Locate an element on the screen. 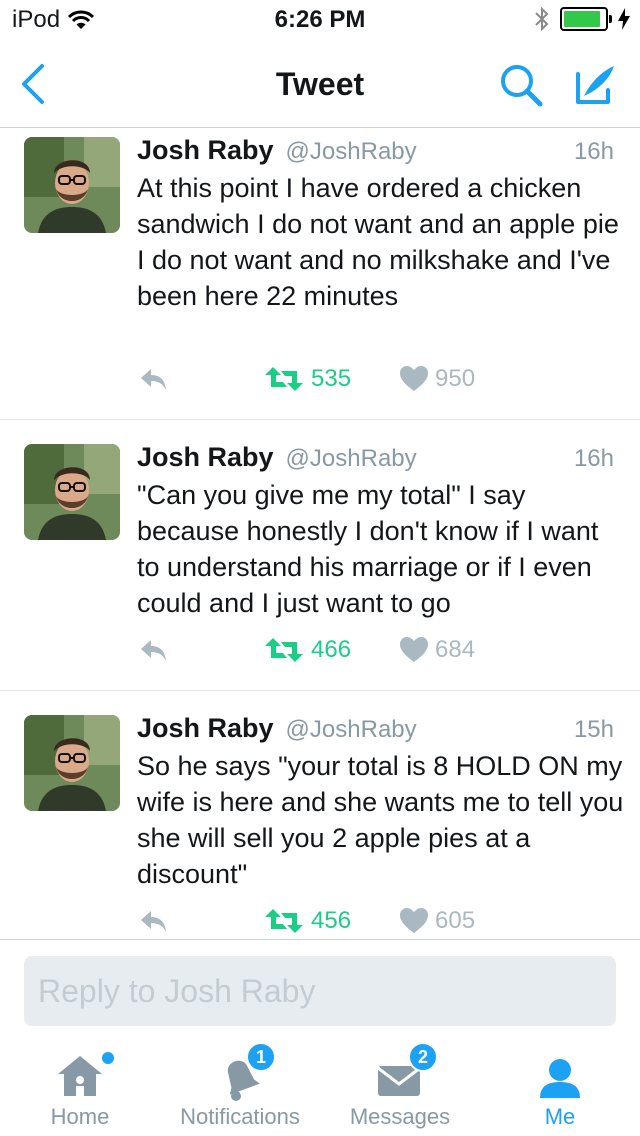  battery-indicator is located at coordinates (586, 19).